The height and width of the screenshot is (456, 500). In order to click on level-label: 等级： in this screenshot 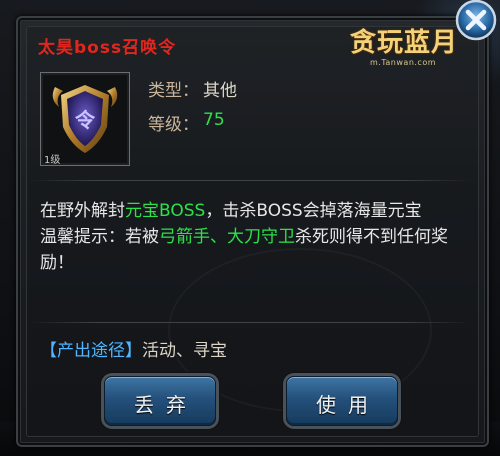, I will do `click(173, 125)`.